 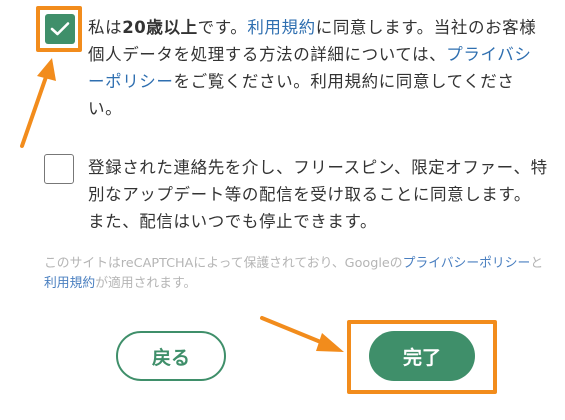 I want to click on done-button: 完了, so click(x=422, y=356).